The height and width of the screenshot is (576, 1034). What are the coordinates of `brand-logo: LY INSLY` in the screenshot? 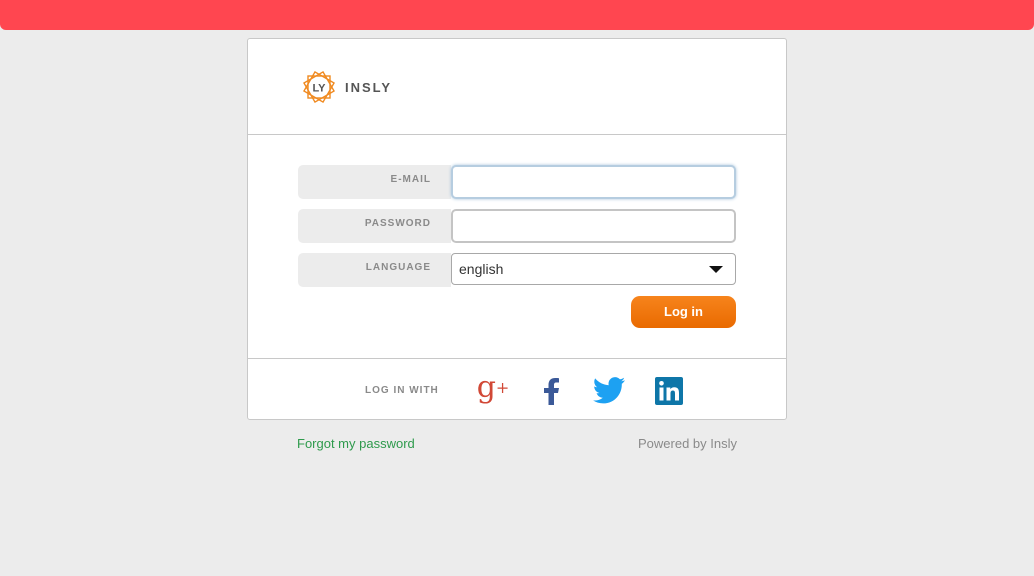 It's located at (346, 87).